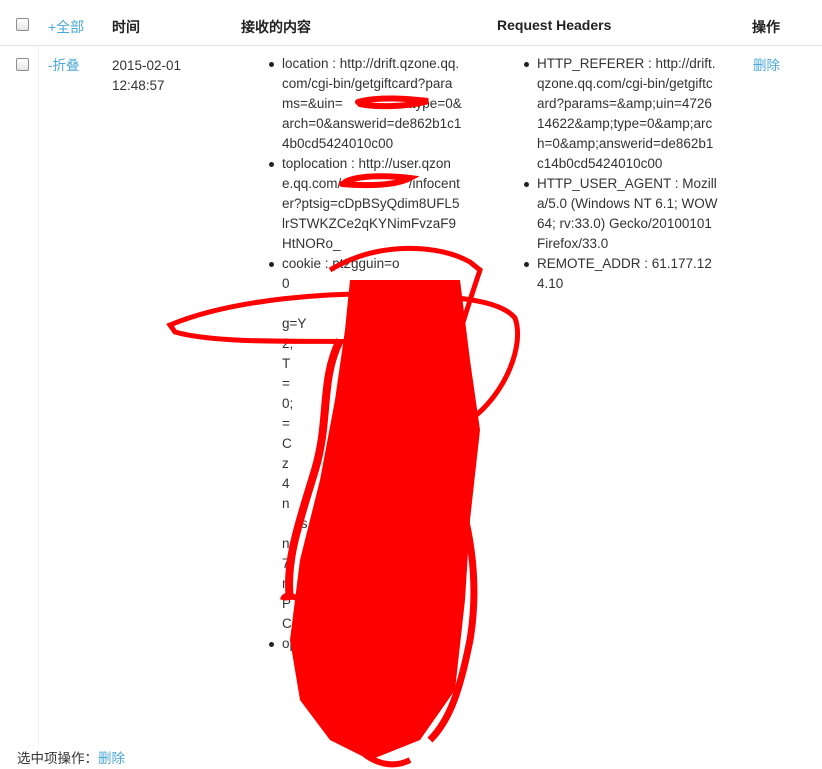  I want to click on footer-delete-link: 删除, so click(111, 758).